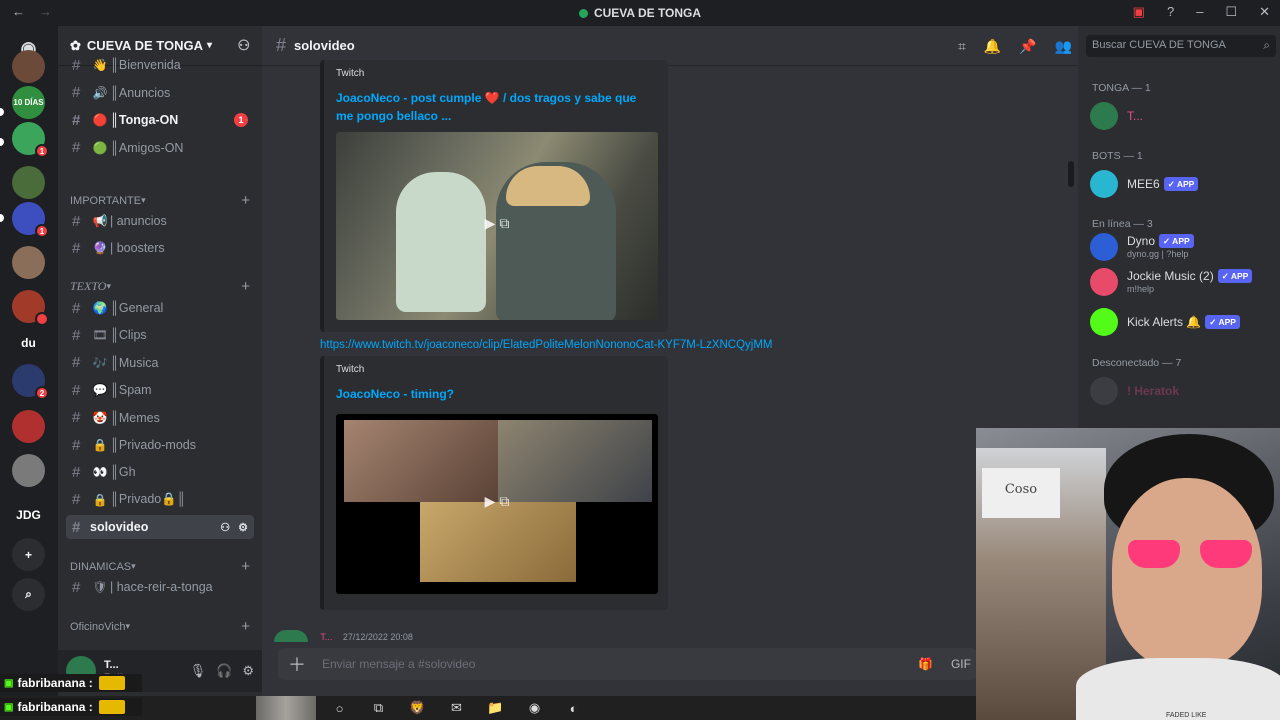  What do you see at coordinates (209, 45) in the screenshot?
I see `chevron-down-icon: ▾` at bounding box center [209, 45].